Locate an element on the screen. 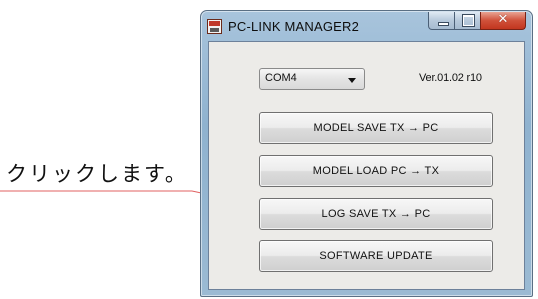  minimize-icon is located at coordinates (443, 24).